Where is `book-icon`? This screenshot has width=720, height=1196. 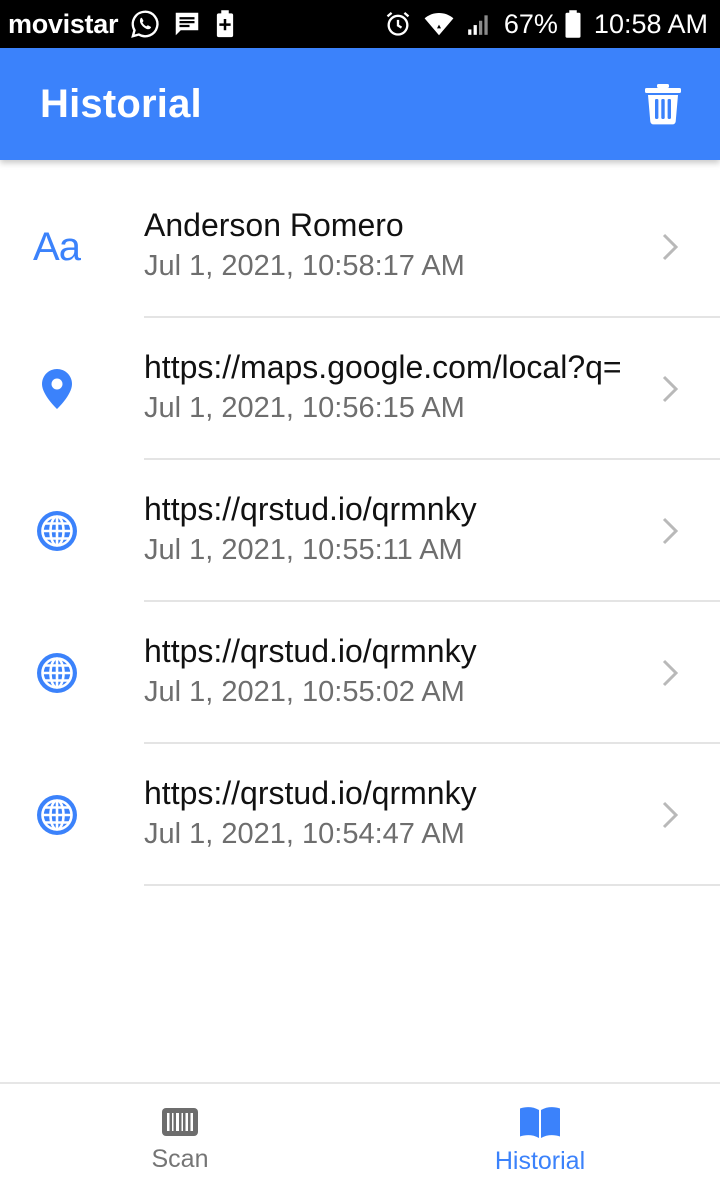
book-icon is located at coordinates (540, 1122).